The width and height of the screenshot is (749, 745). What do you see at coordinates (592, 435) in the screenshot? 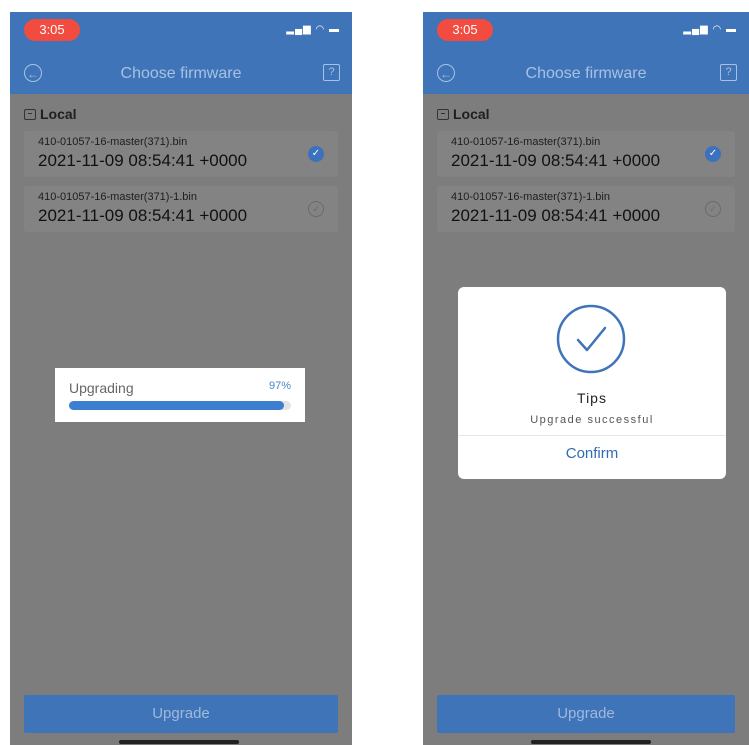
I see `dialog-divider` at bounding box center [592, 435].